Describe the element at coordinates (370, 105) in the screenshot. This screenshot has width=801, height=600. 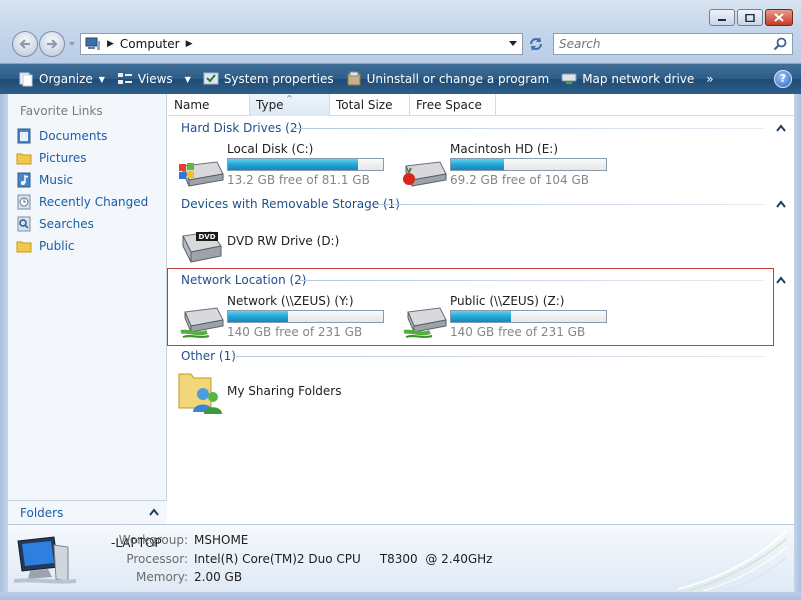
I see `column-total-size: Total Size` at that location.